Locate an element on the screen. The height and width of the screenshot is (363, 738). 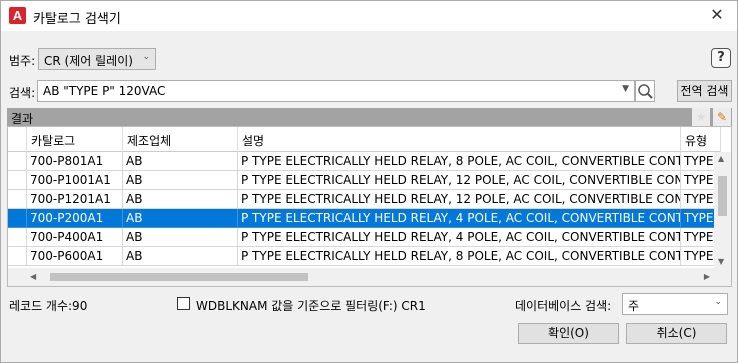
cancel-button: 취소(C) is located at coordinates (676, 333).